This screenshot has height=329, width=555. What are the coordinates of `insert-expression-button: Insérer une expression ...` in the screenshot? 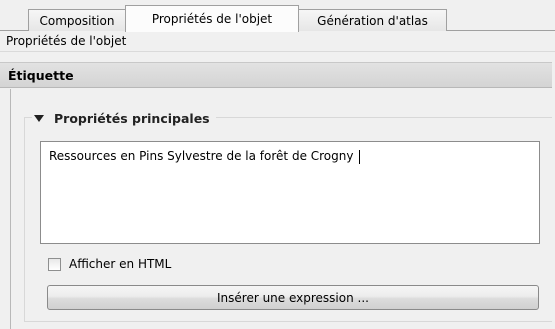 It's located at (293, 297).